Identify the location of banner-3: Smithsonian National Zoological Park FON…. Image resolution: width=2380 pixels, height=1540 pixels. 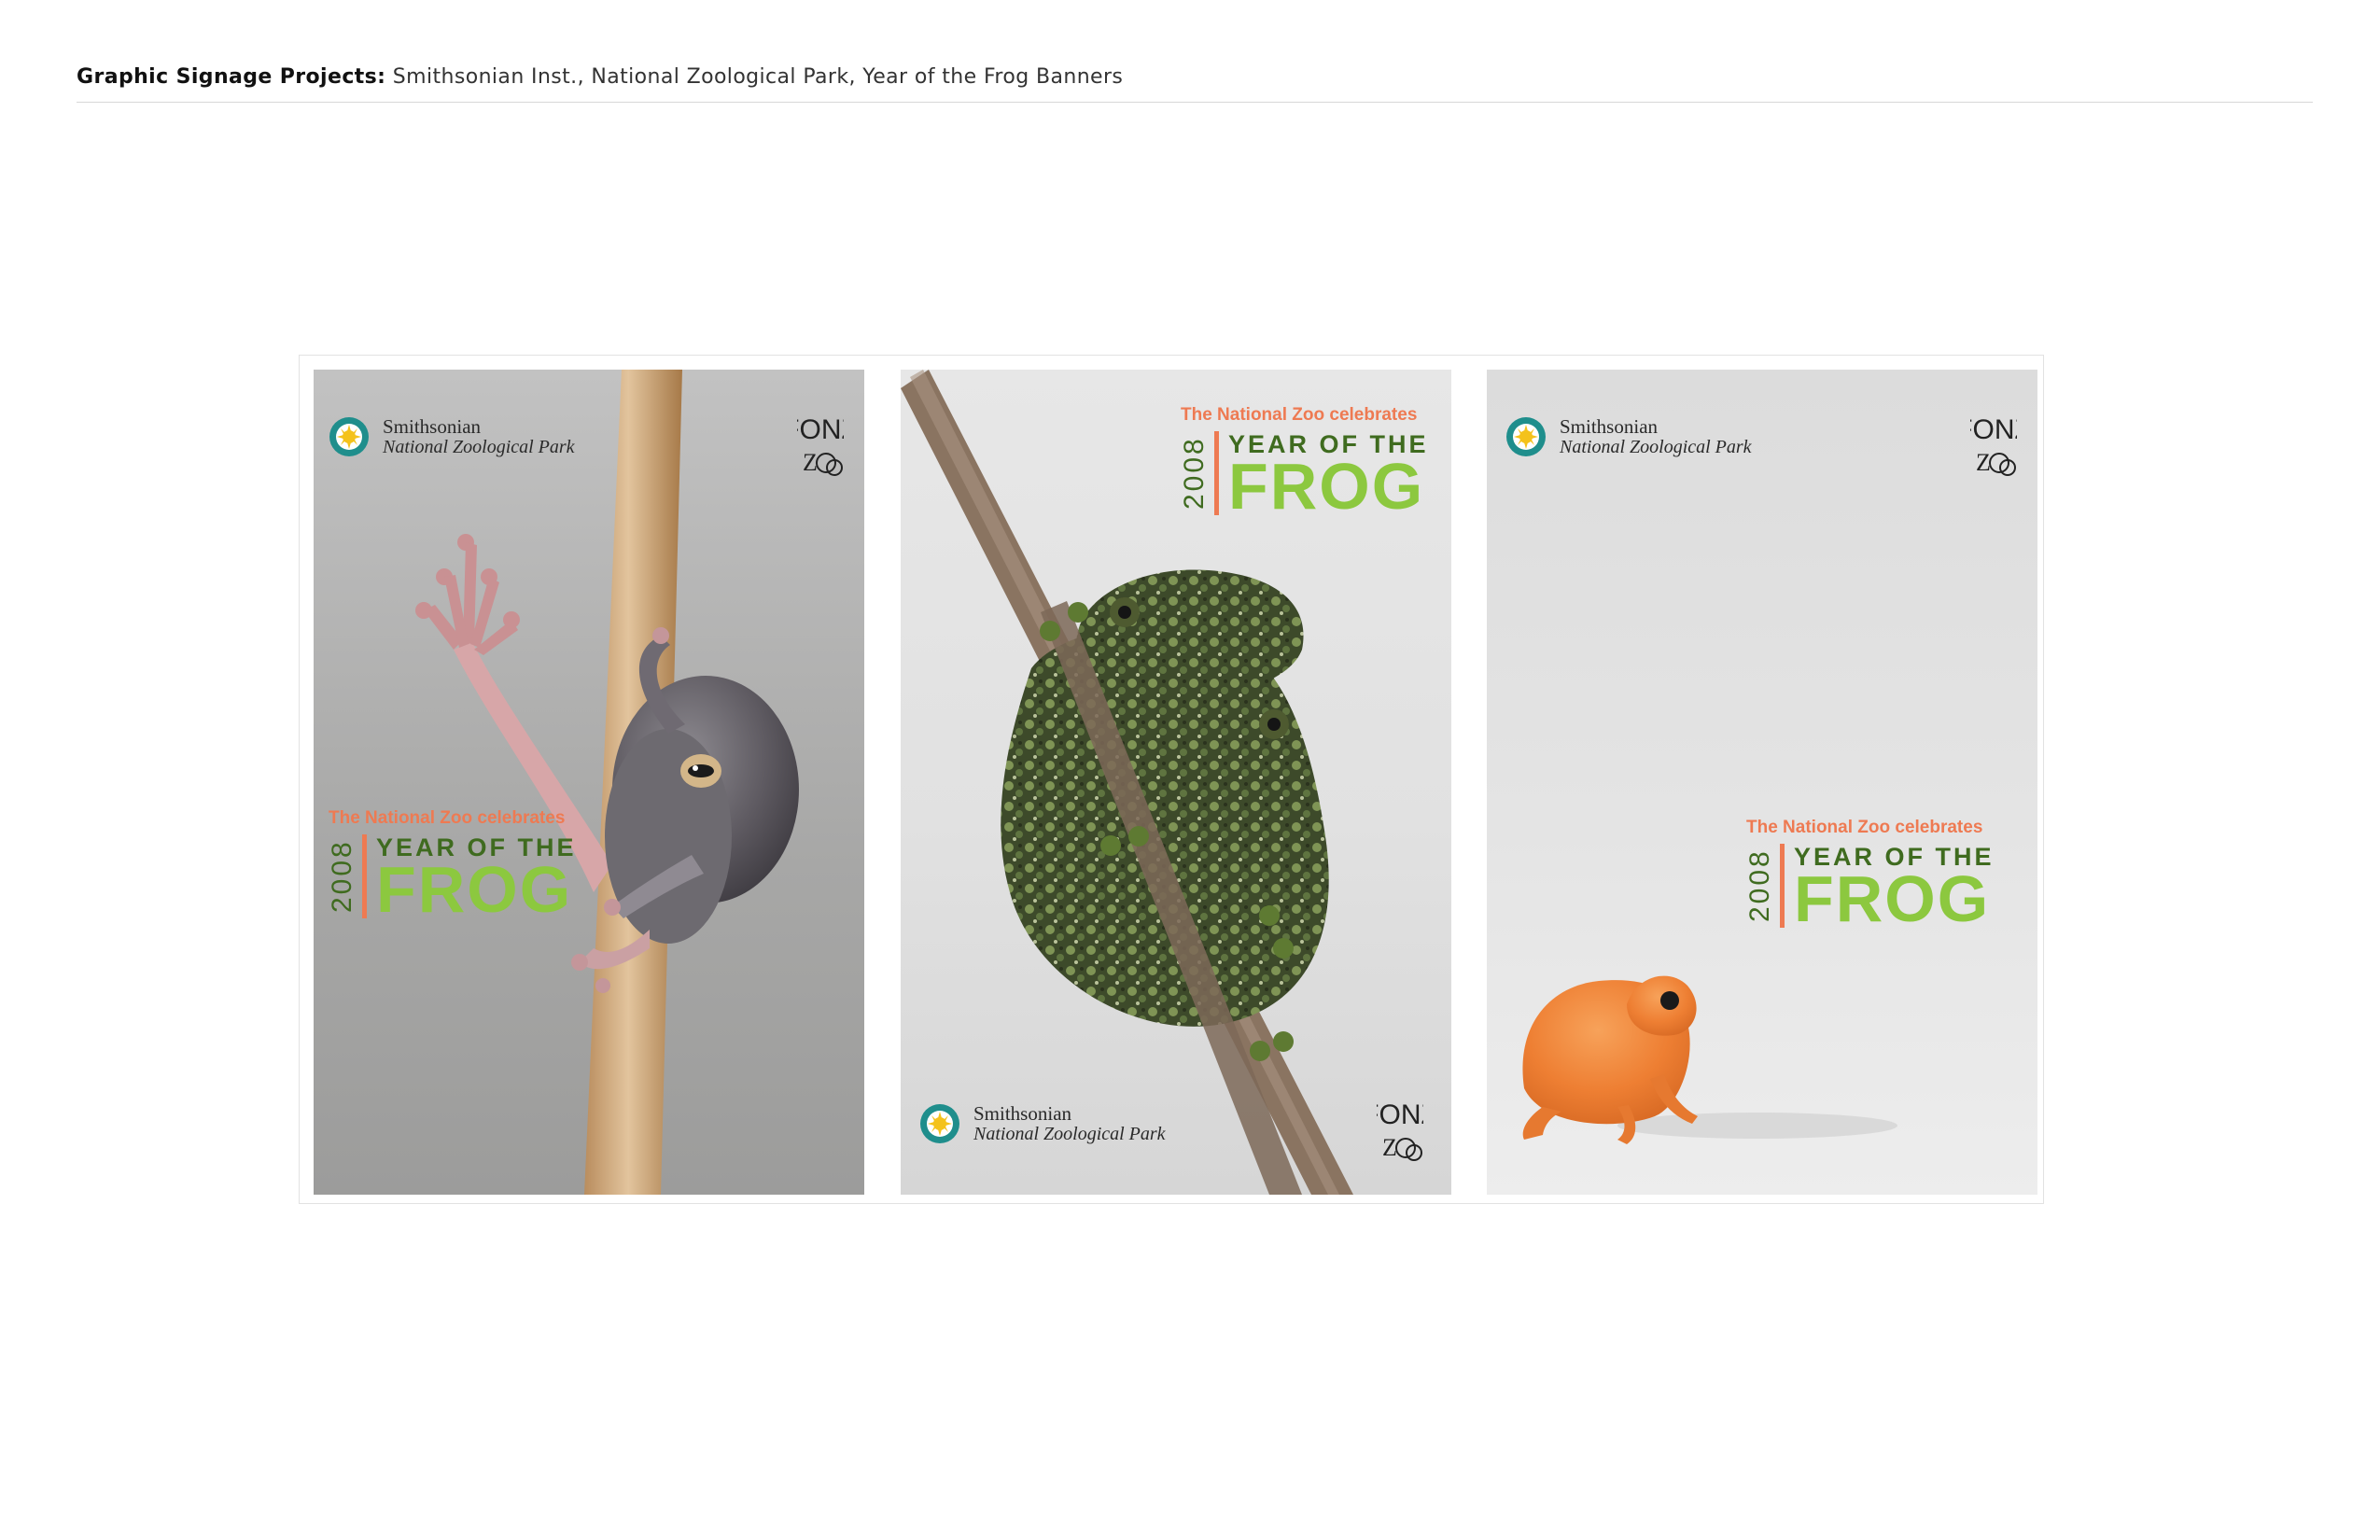
(1762, 782).